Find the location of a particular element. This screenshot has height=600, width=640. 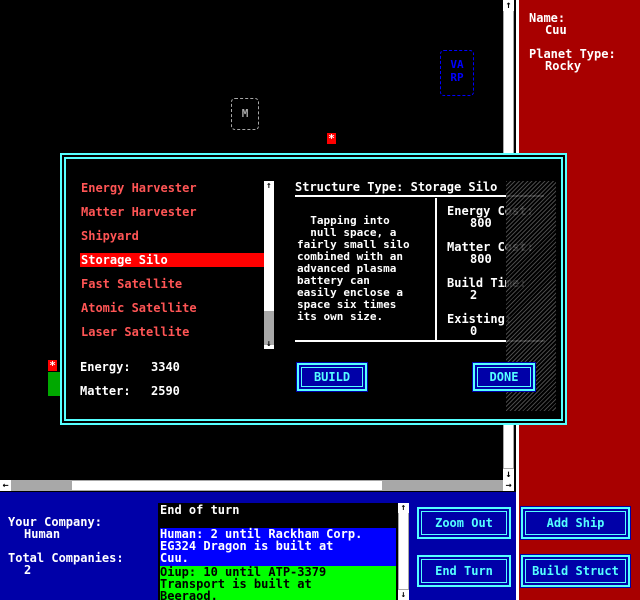

scroll-right-icon: → is located at coordinates (508, 485).